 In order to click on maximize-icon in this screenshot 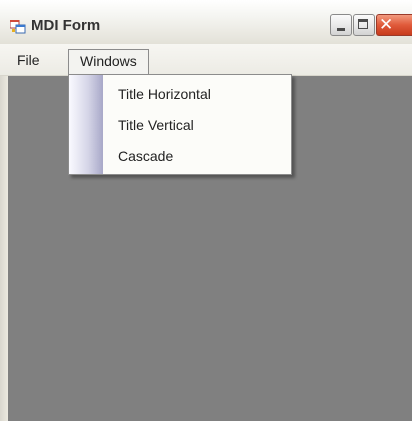, I will do `click(363, 24)`.